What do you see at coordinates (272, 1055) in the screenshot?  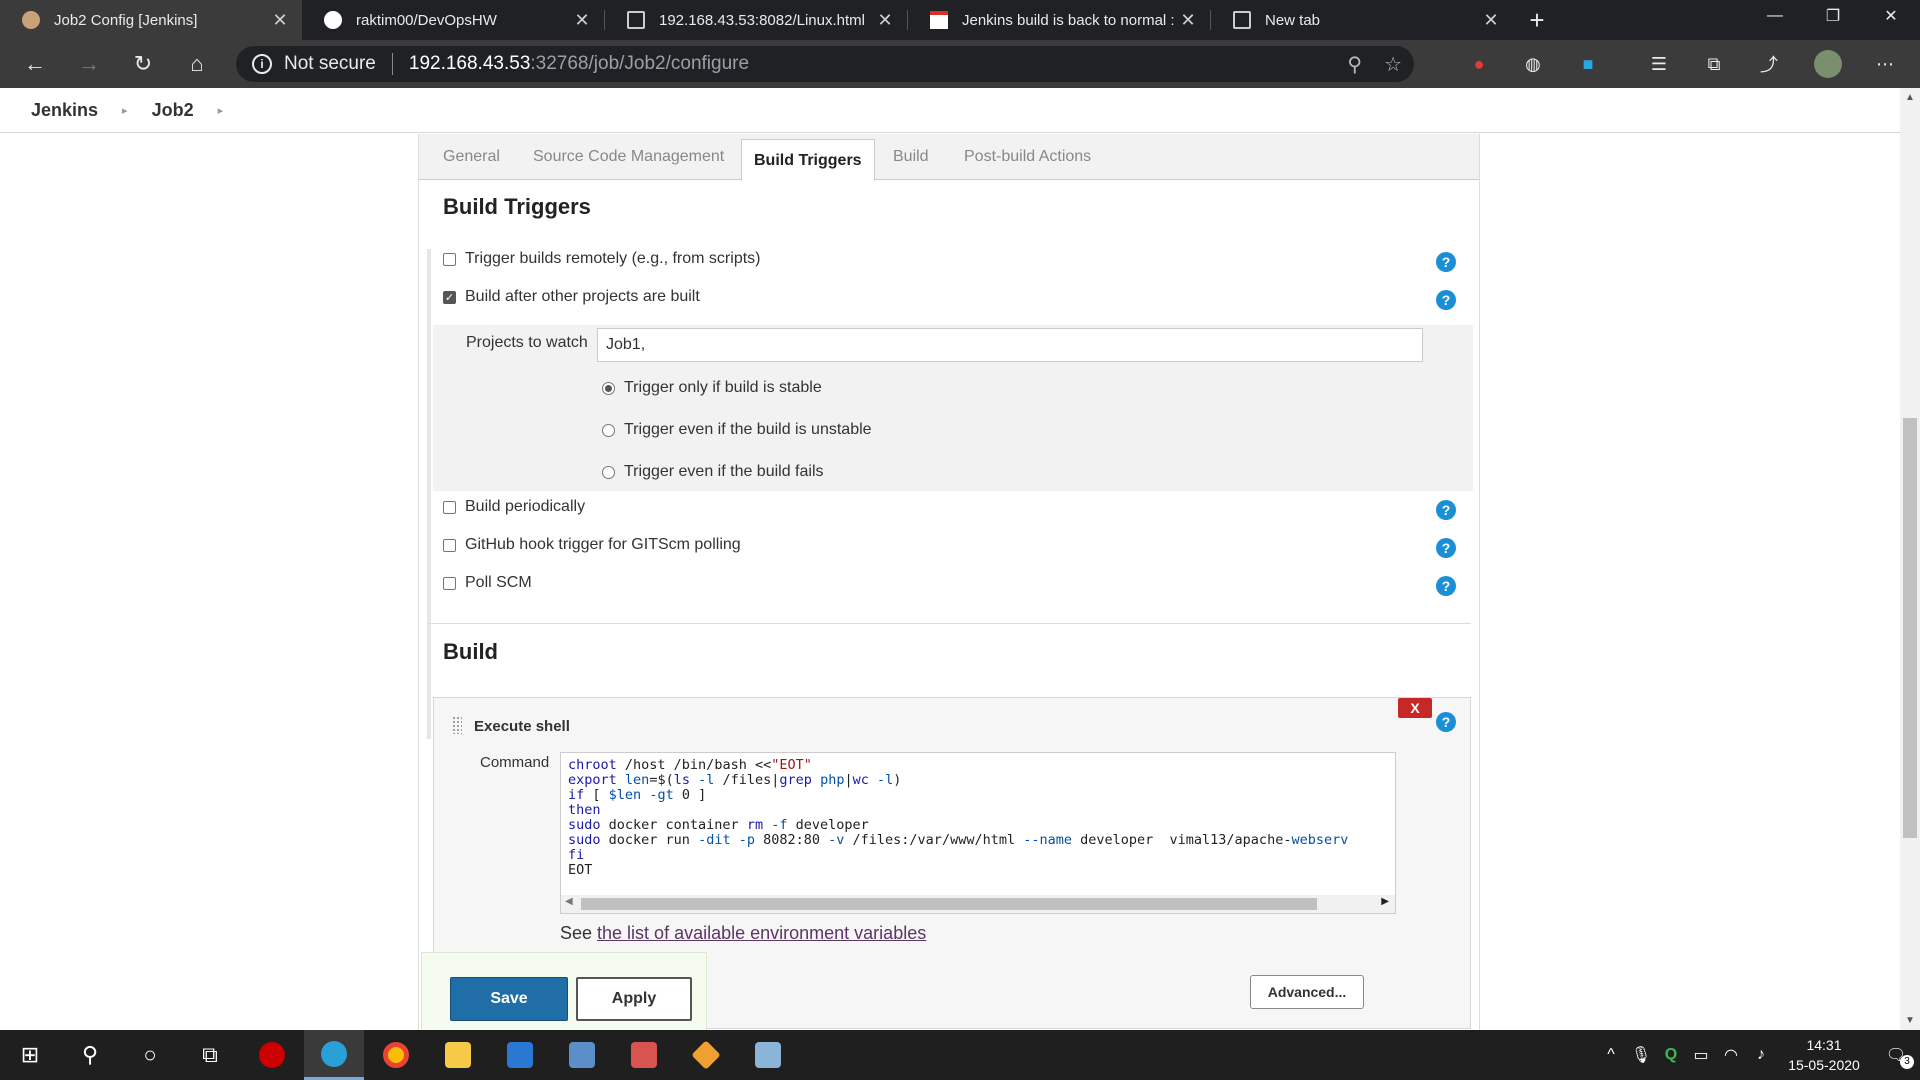 I see `redhat-app-icon` at bounding box center [272, 1055].